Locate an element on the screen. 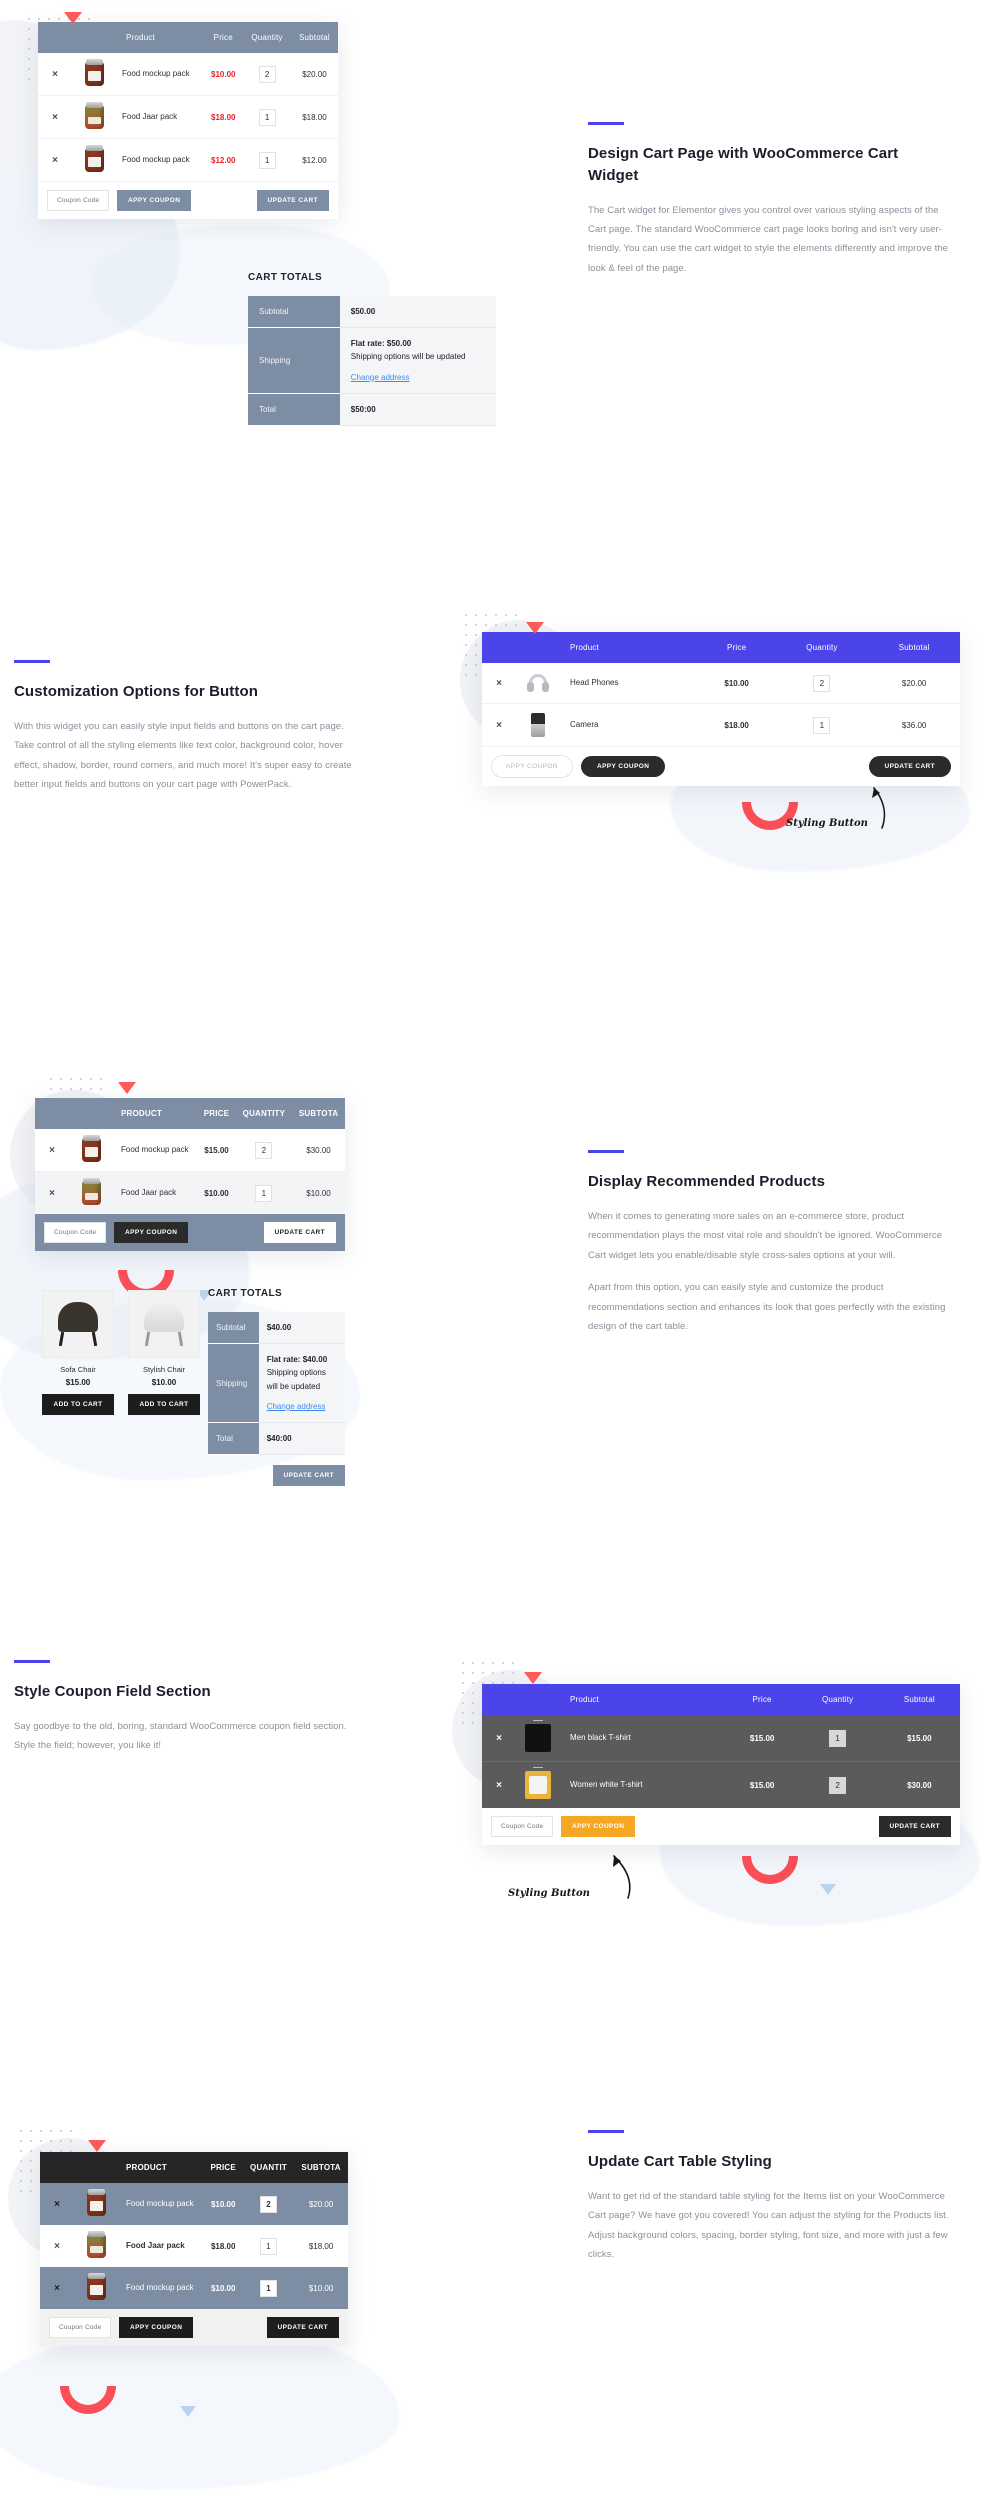 This screenshot has height=2514, width=1000. product-subtotal: $10.00 is located at coordinates (321, 2288).